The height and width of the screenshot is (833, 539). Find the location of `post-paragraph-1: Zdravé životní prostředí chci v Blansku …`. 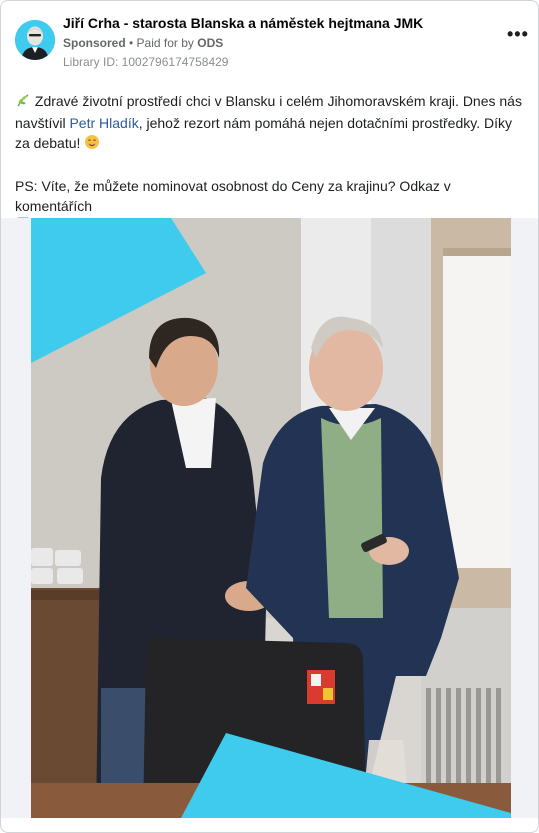

post-paragraph-1: Zdravé životní prostředí chci v Blansku … is located at coordinates (271, 123).